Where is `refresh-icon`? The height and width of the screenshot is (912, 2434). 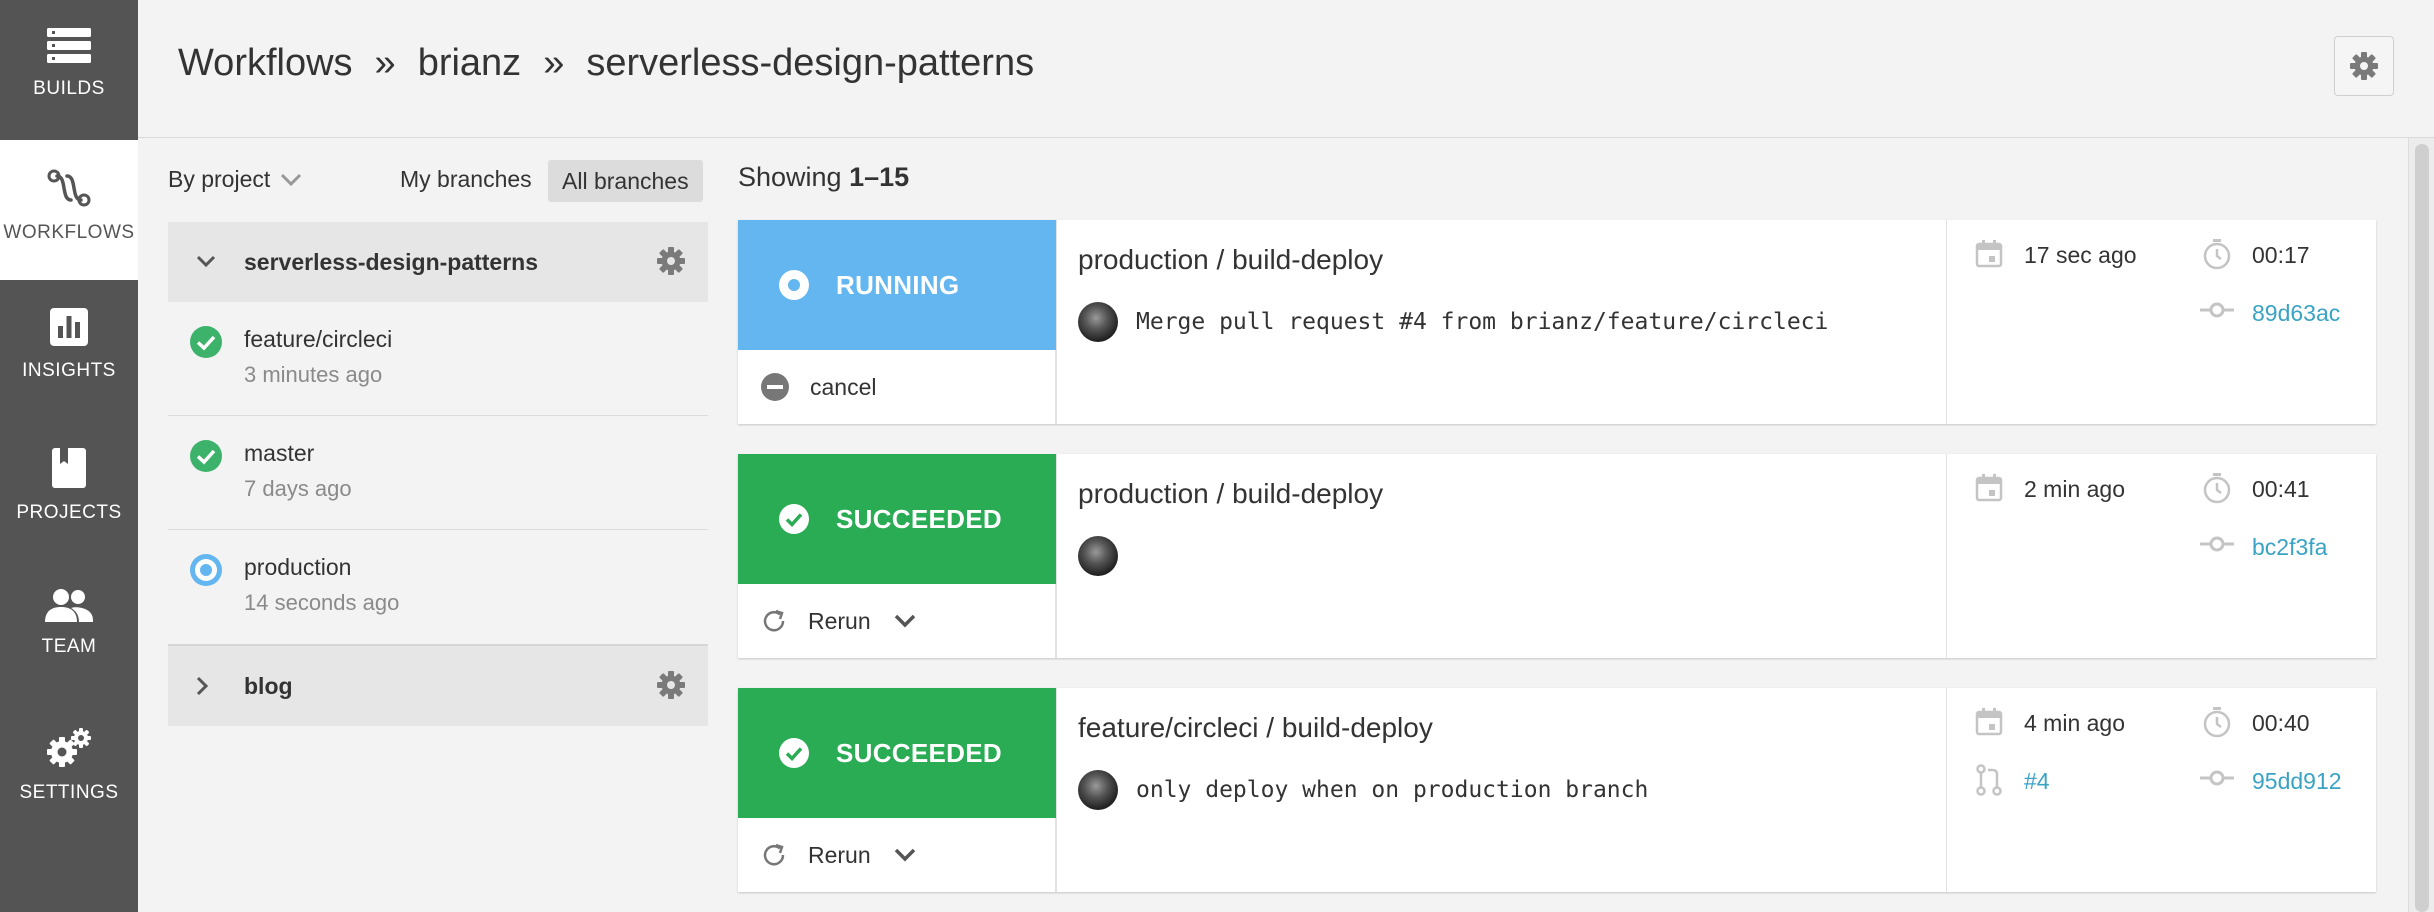 refresh-icon is located at coordinates (774, 620).